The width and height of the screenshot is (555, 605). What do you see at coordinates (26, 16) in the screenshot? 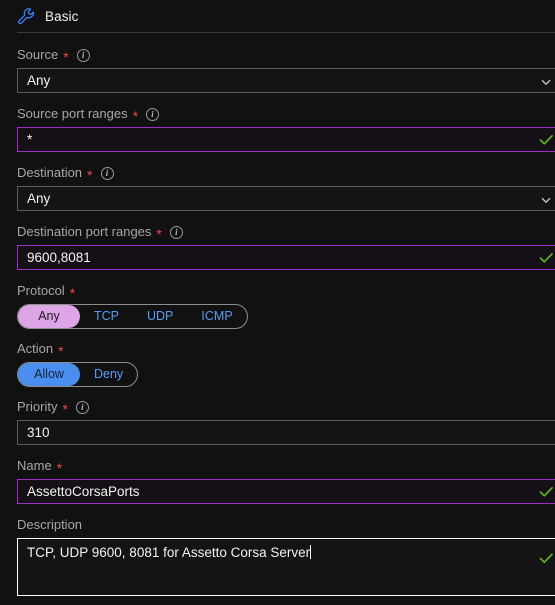
I see `wrench-icon` at bounding box center [26, 16].